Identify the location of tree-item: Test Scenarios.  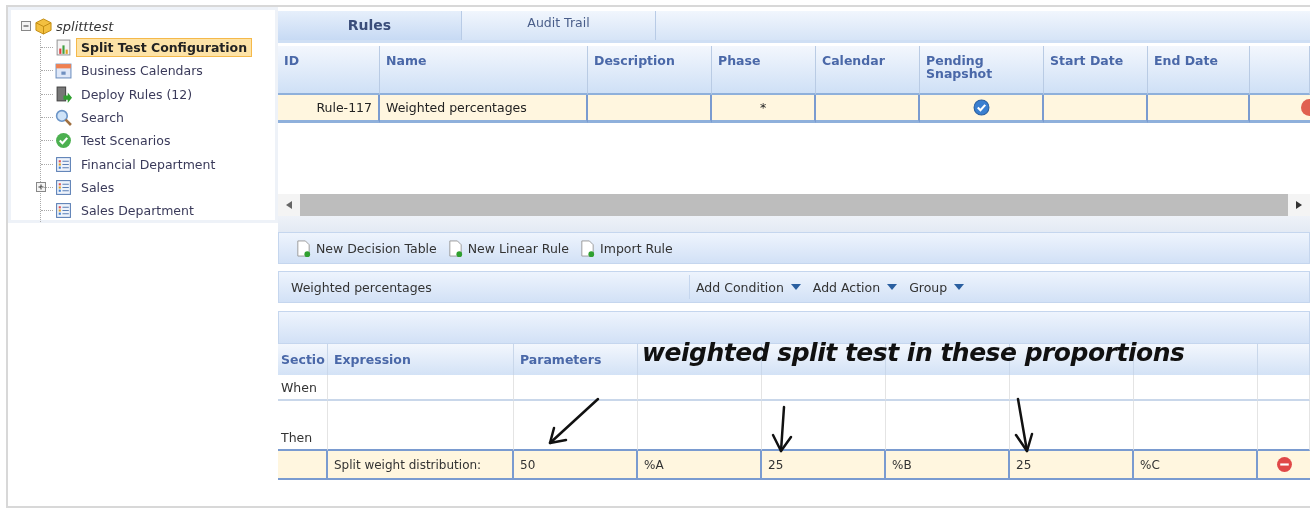
(126, 141).